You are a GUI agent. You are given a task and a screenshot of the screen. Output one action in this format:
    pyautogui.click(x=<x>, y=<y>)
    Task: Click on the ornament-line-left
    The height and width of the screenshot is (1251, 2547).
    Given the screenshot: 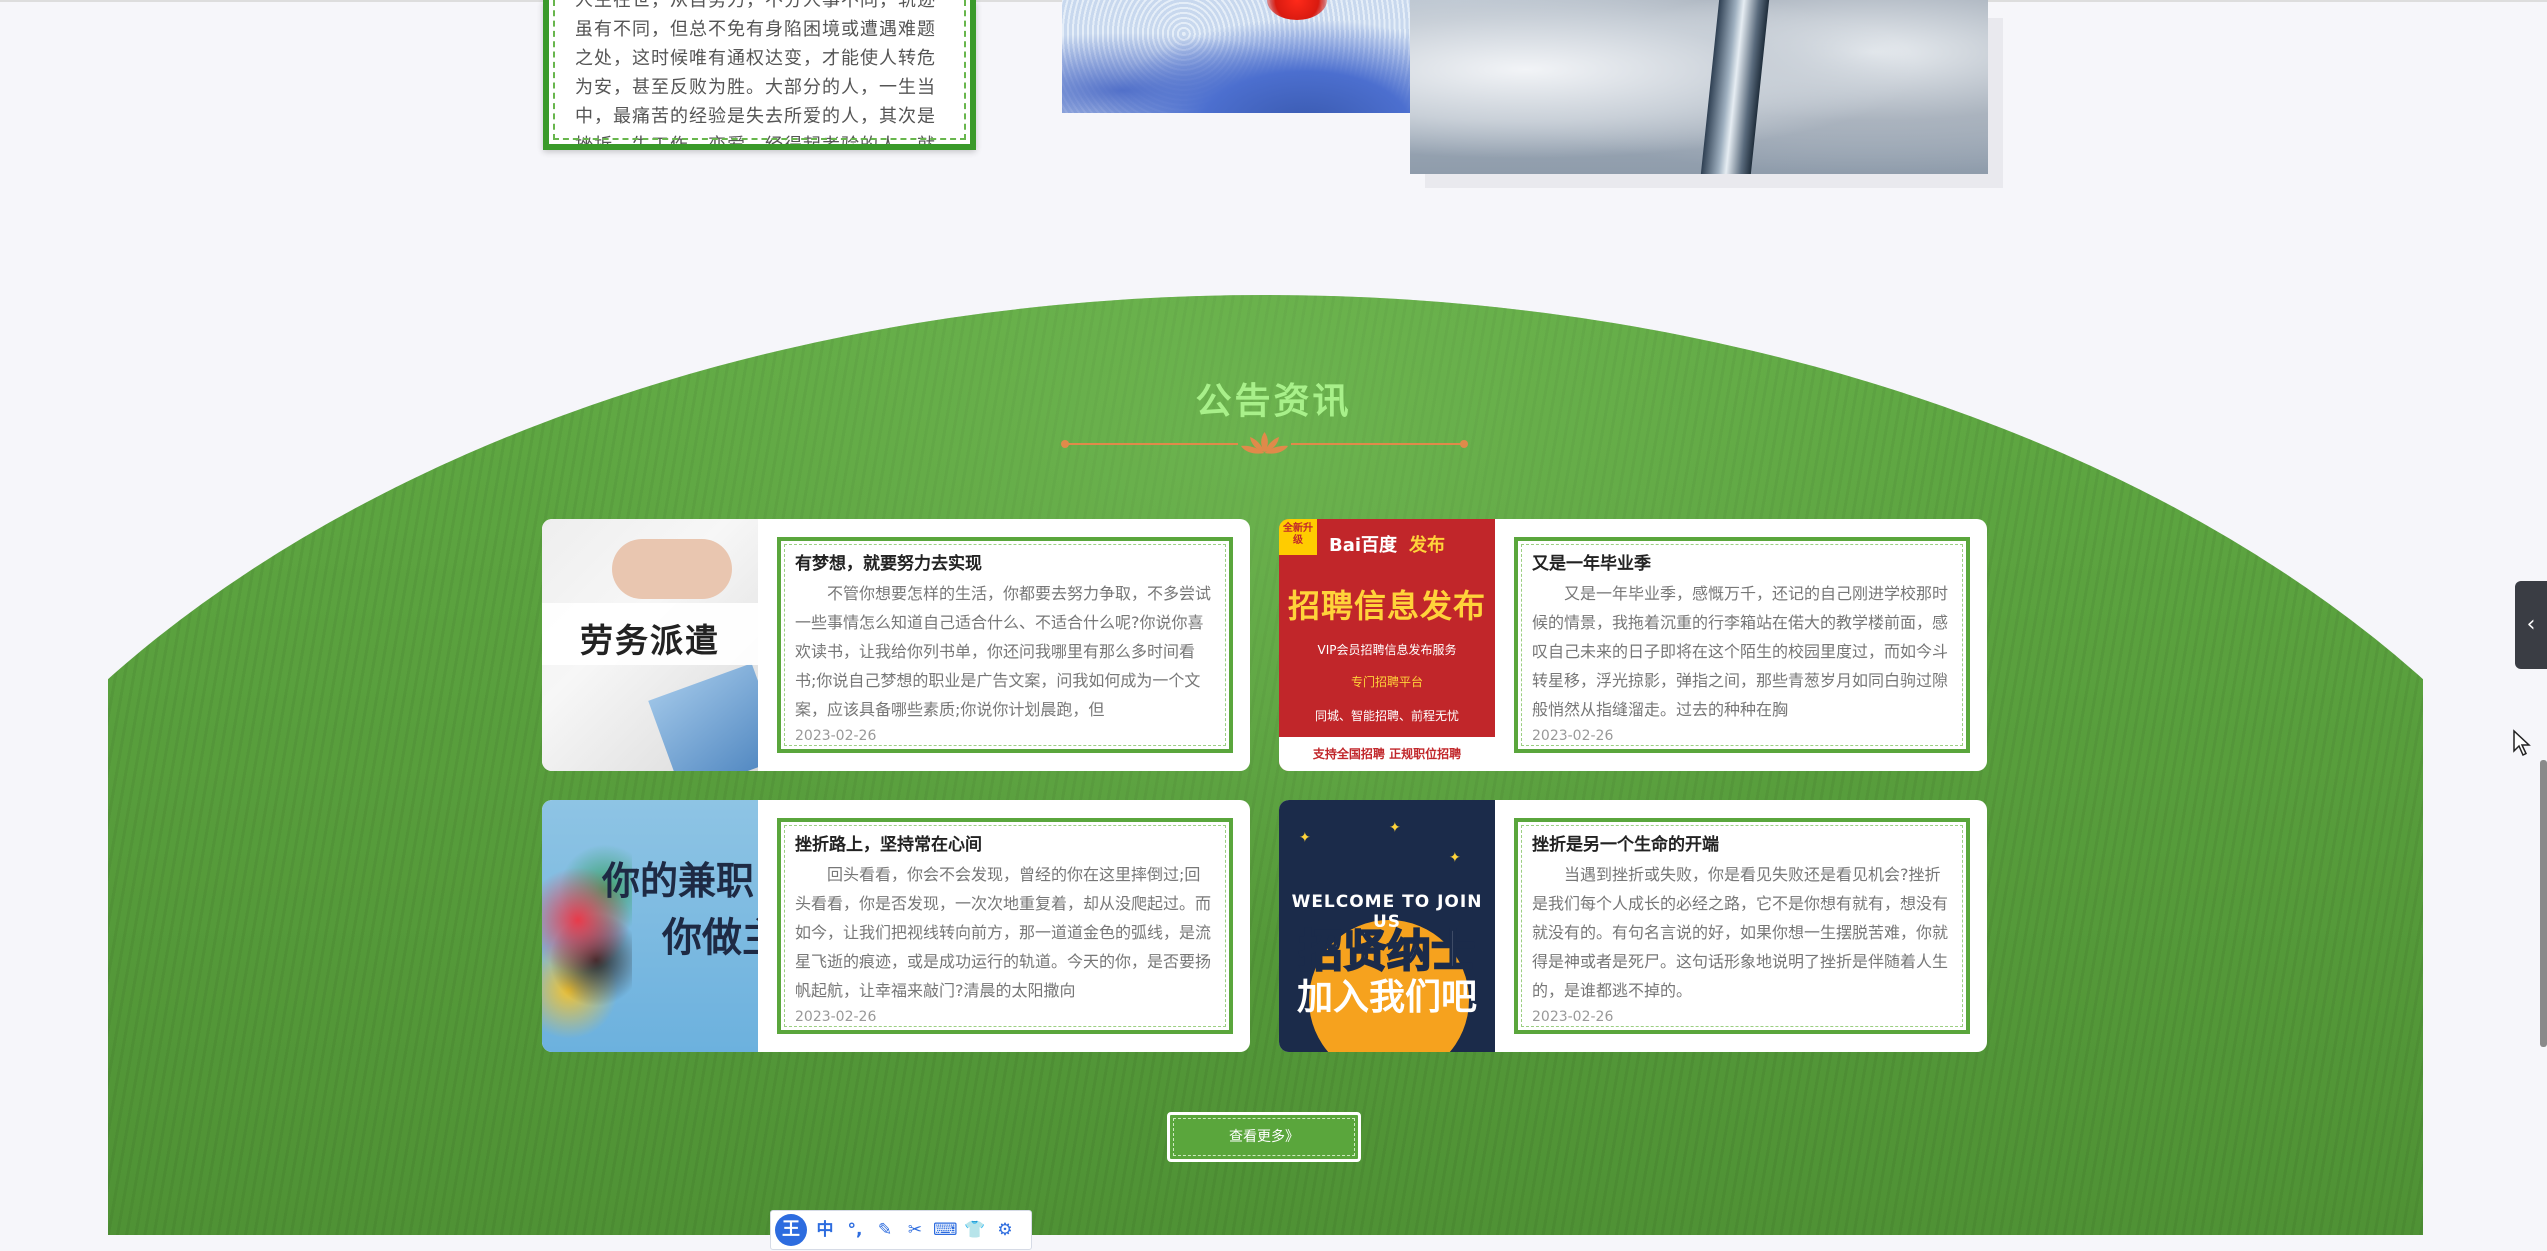 What is the action you would take?
    pyautogui.click(x=1150, y=444)
    